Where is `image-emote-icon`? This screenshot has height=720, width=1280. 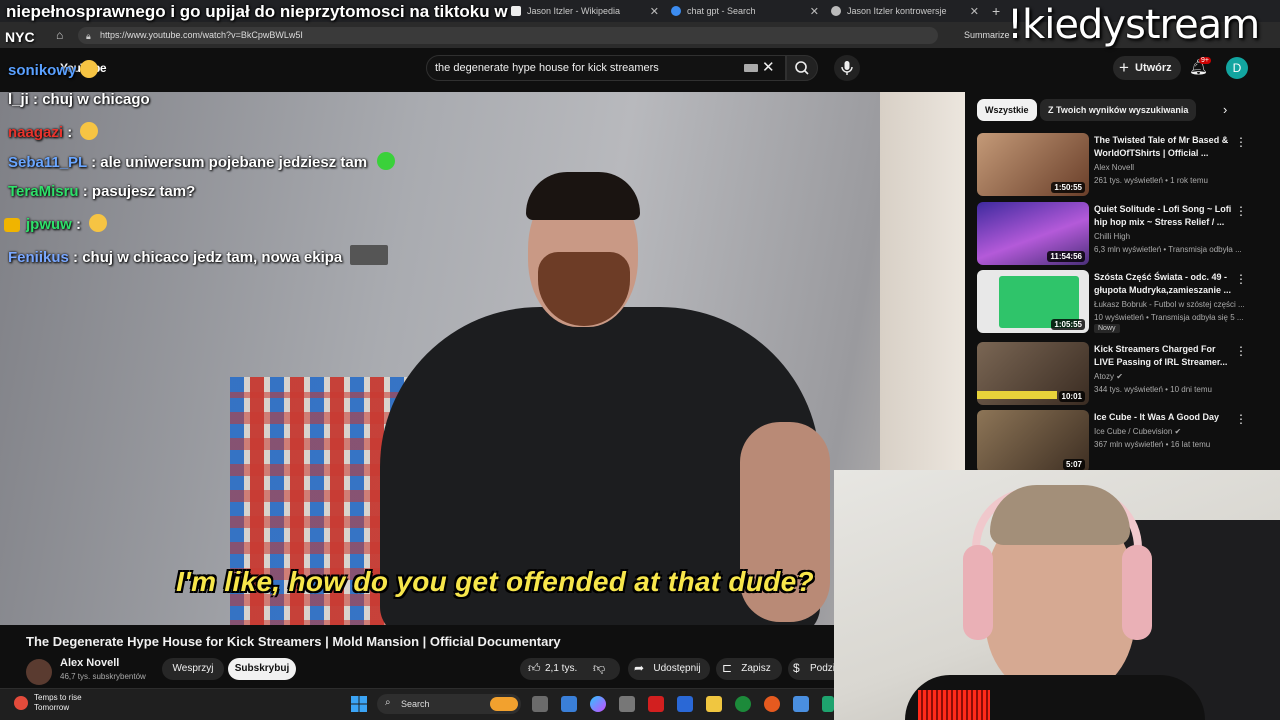 image-emote-icon is located at coordinates (369, 255).